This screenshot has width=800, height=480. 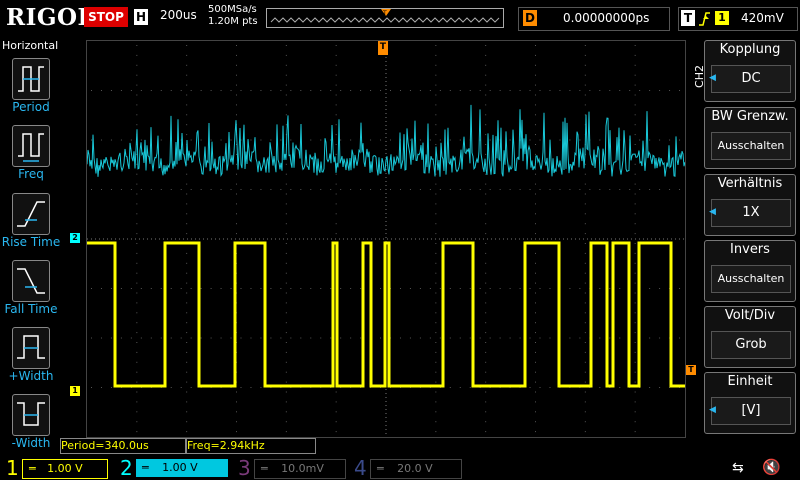 What do you see at coordinates (750, 116) in the screenshot?
I see `menu-header: BW Grenzw.` at bounding box center [750, 116].